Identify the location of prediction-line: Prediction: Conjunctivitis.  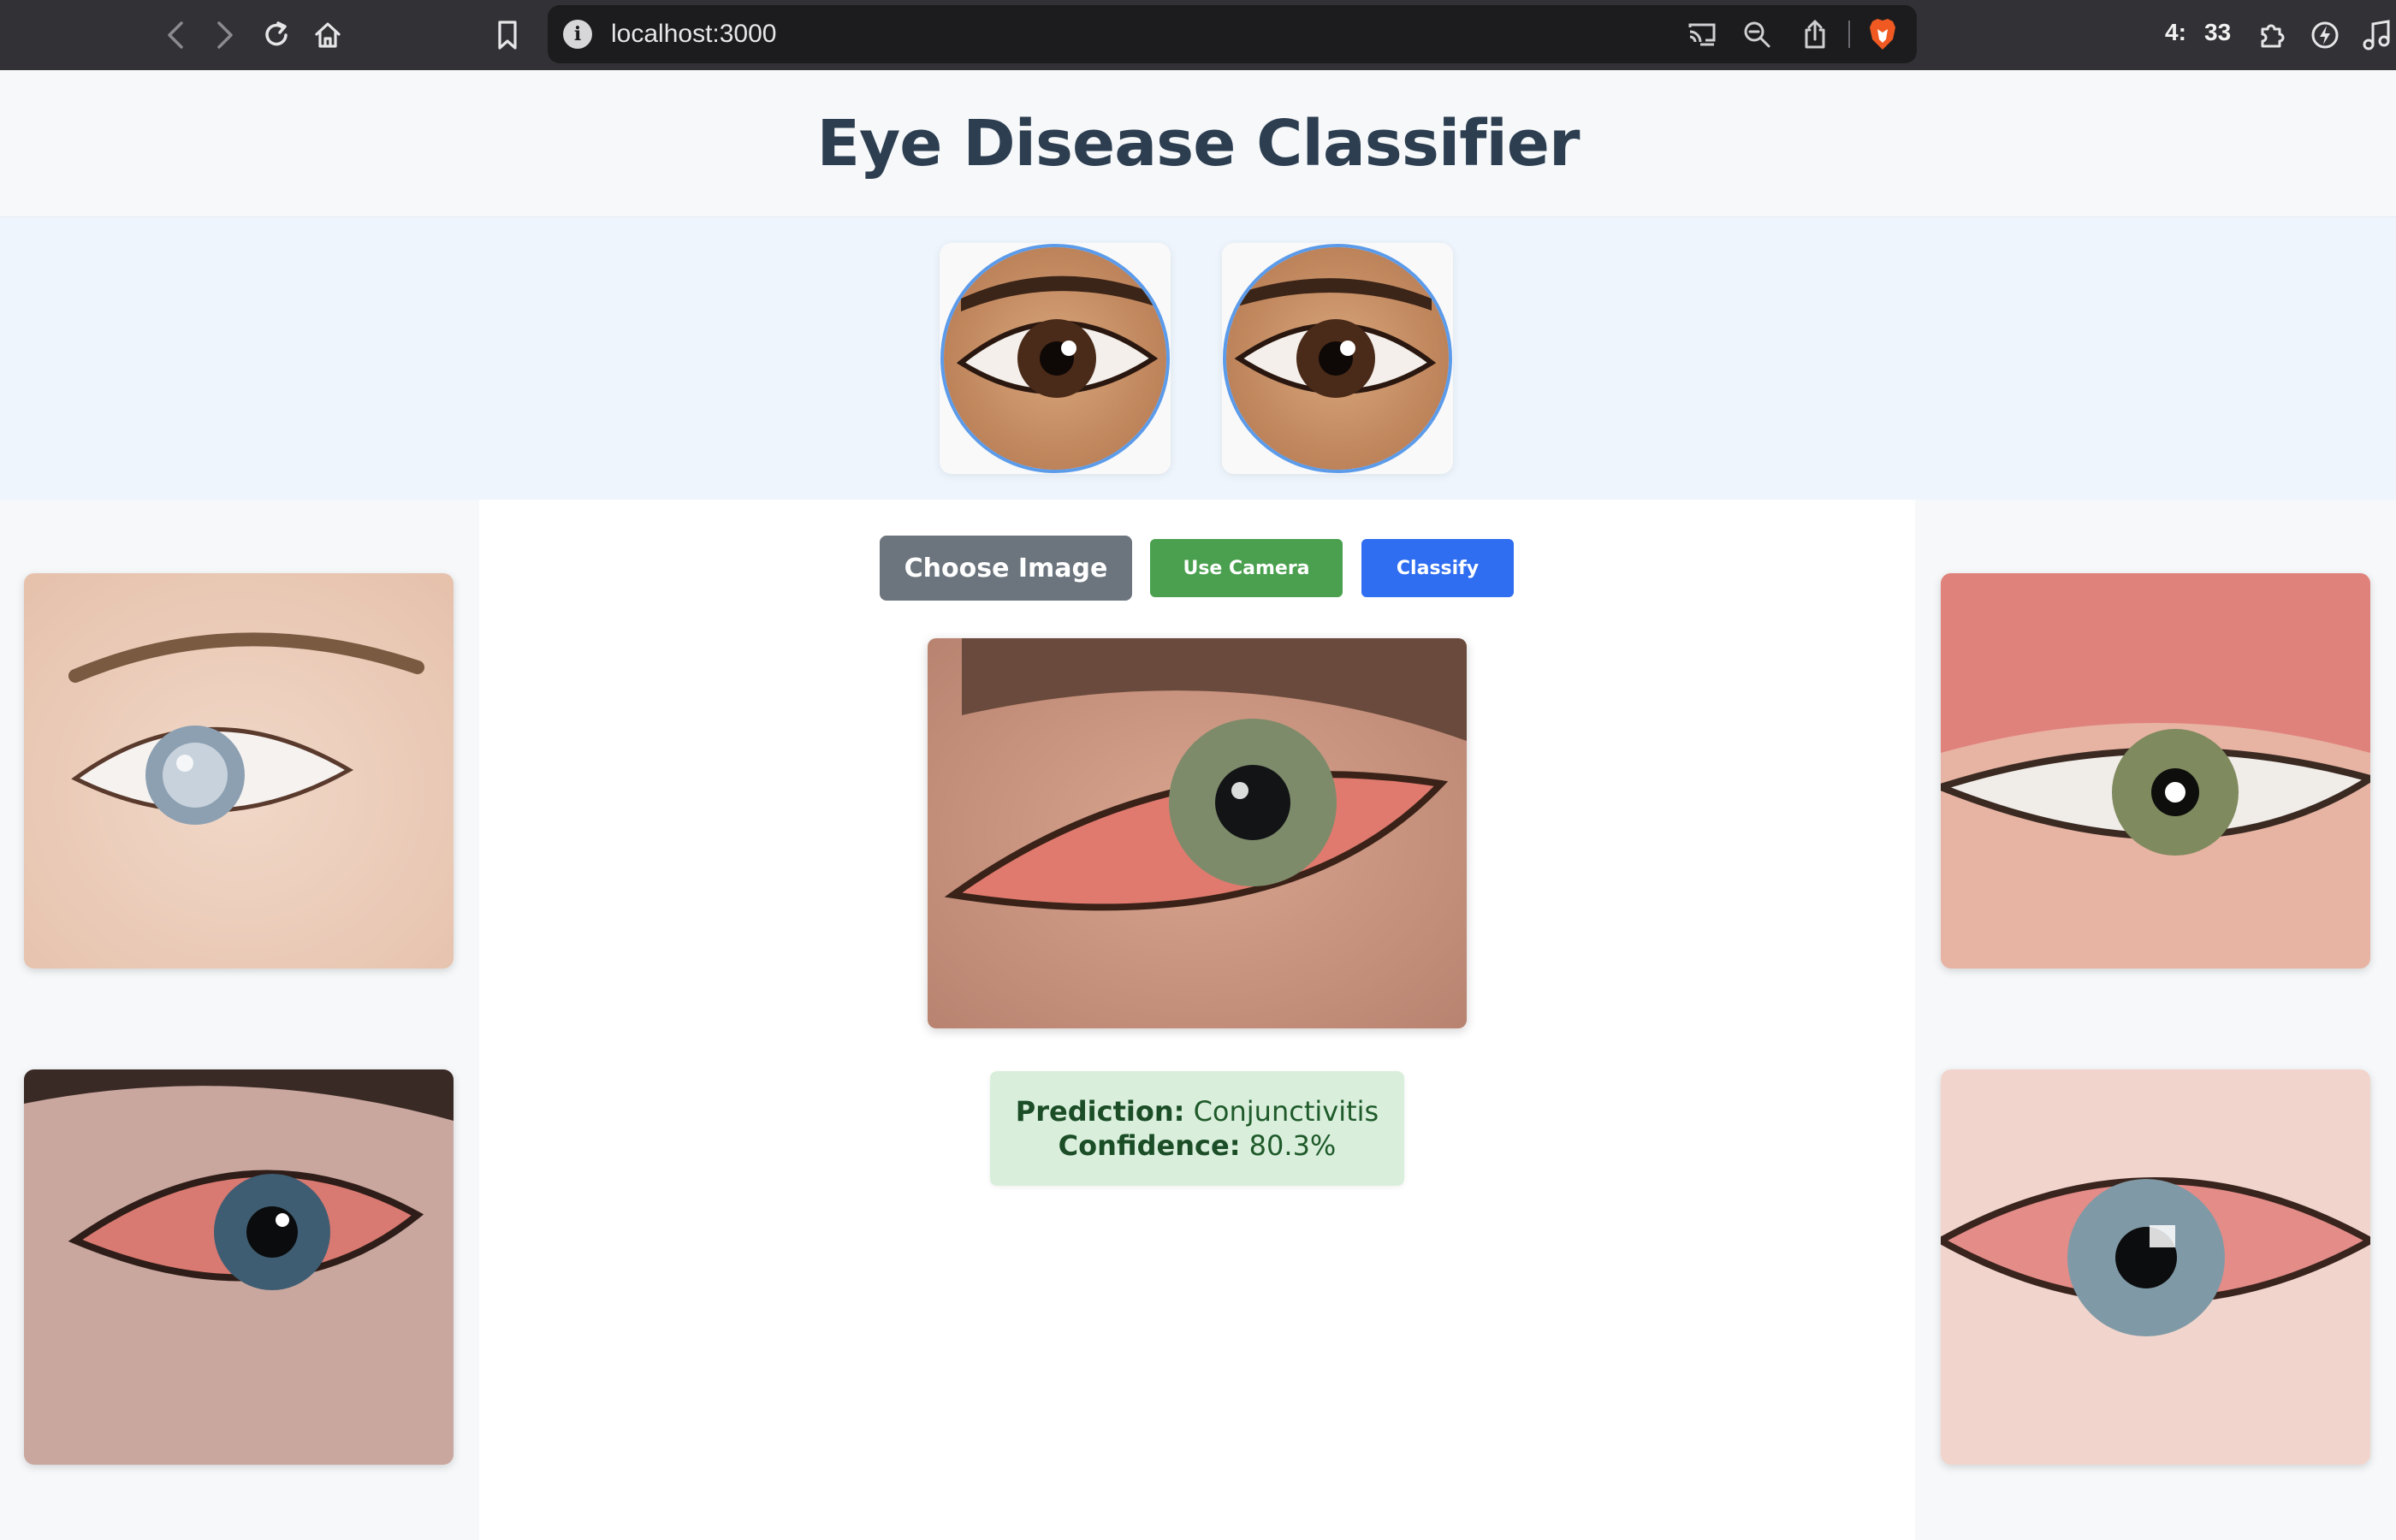
(1198, 1111).